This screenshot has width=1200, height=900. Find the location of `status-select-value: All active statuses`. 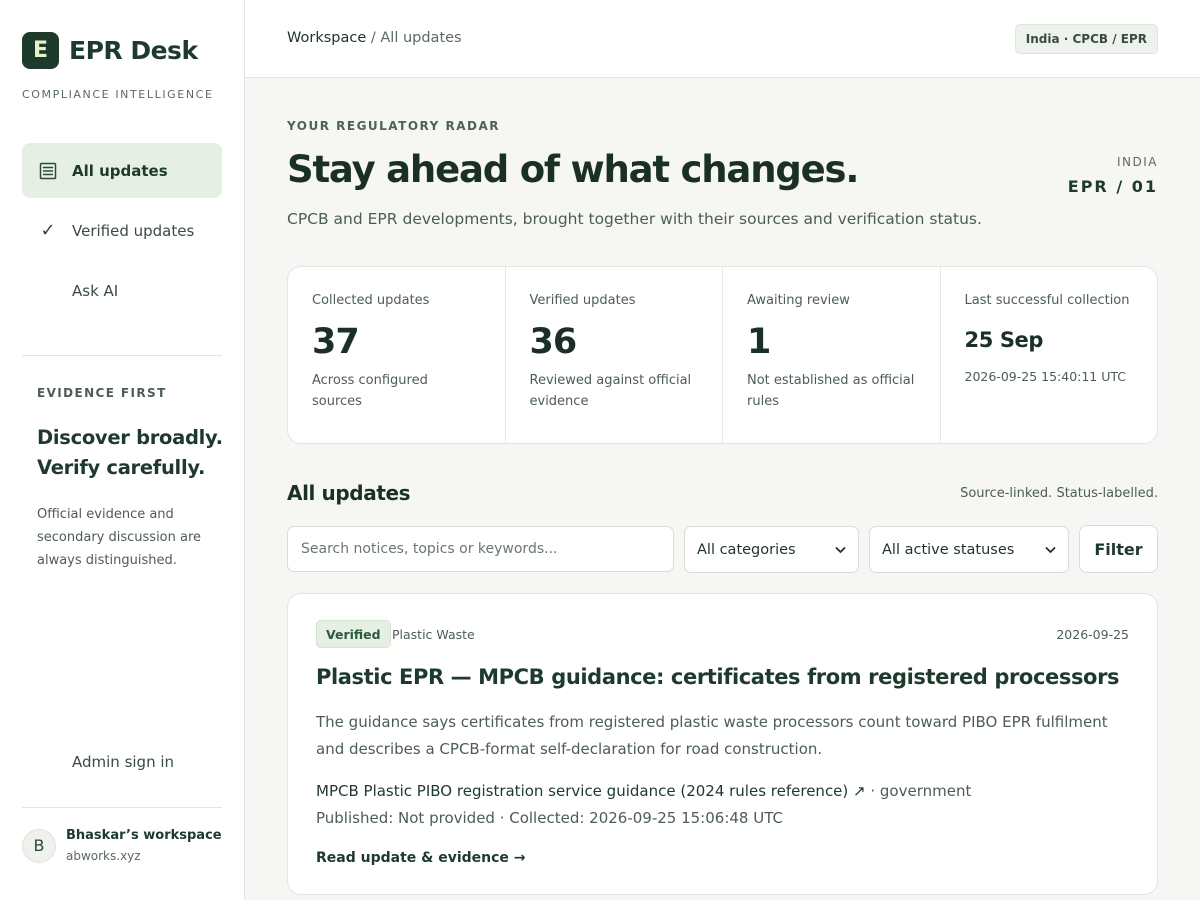

status-select-value: All active statuses is located at coordinates (948, 549).